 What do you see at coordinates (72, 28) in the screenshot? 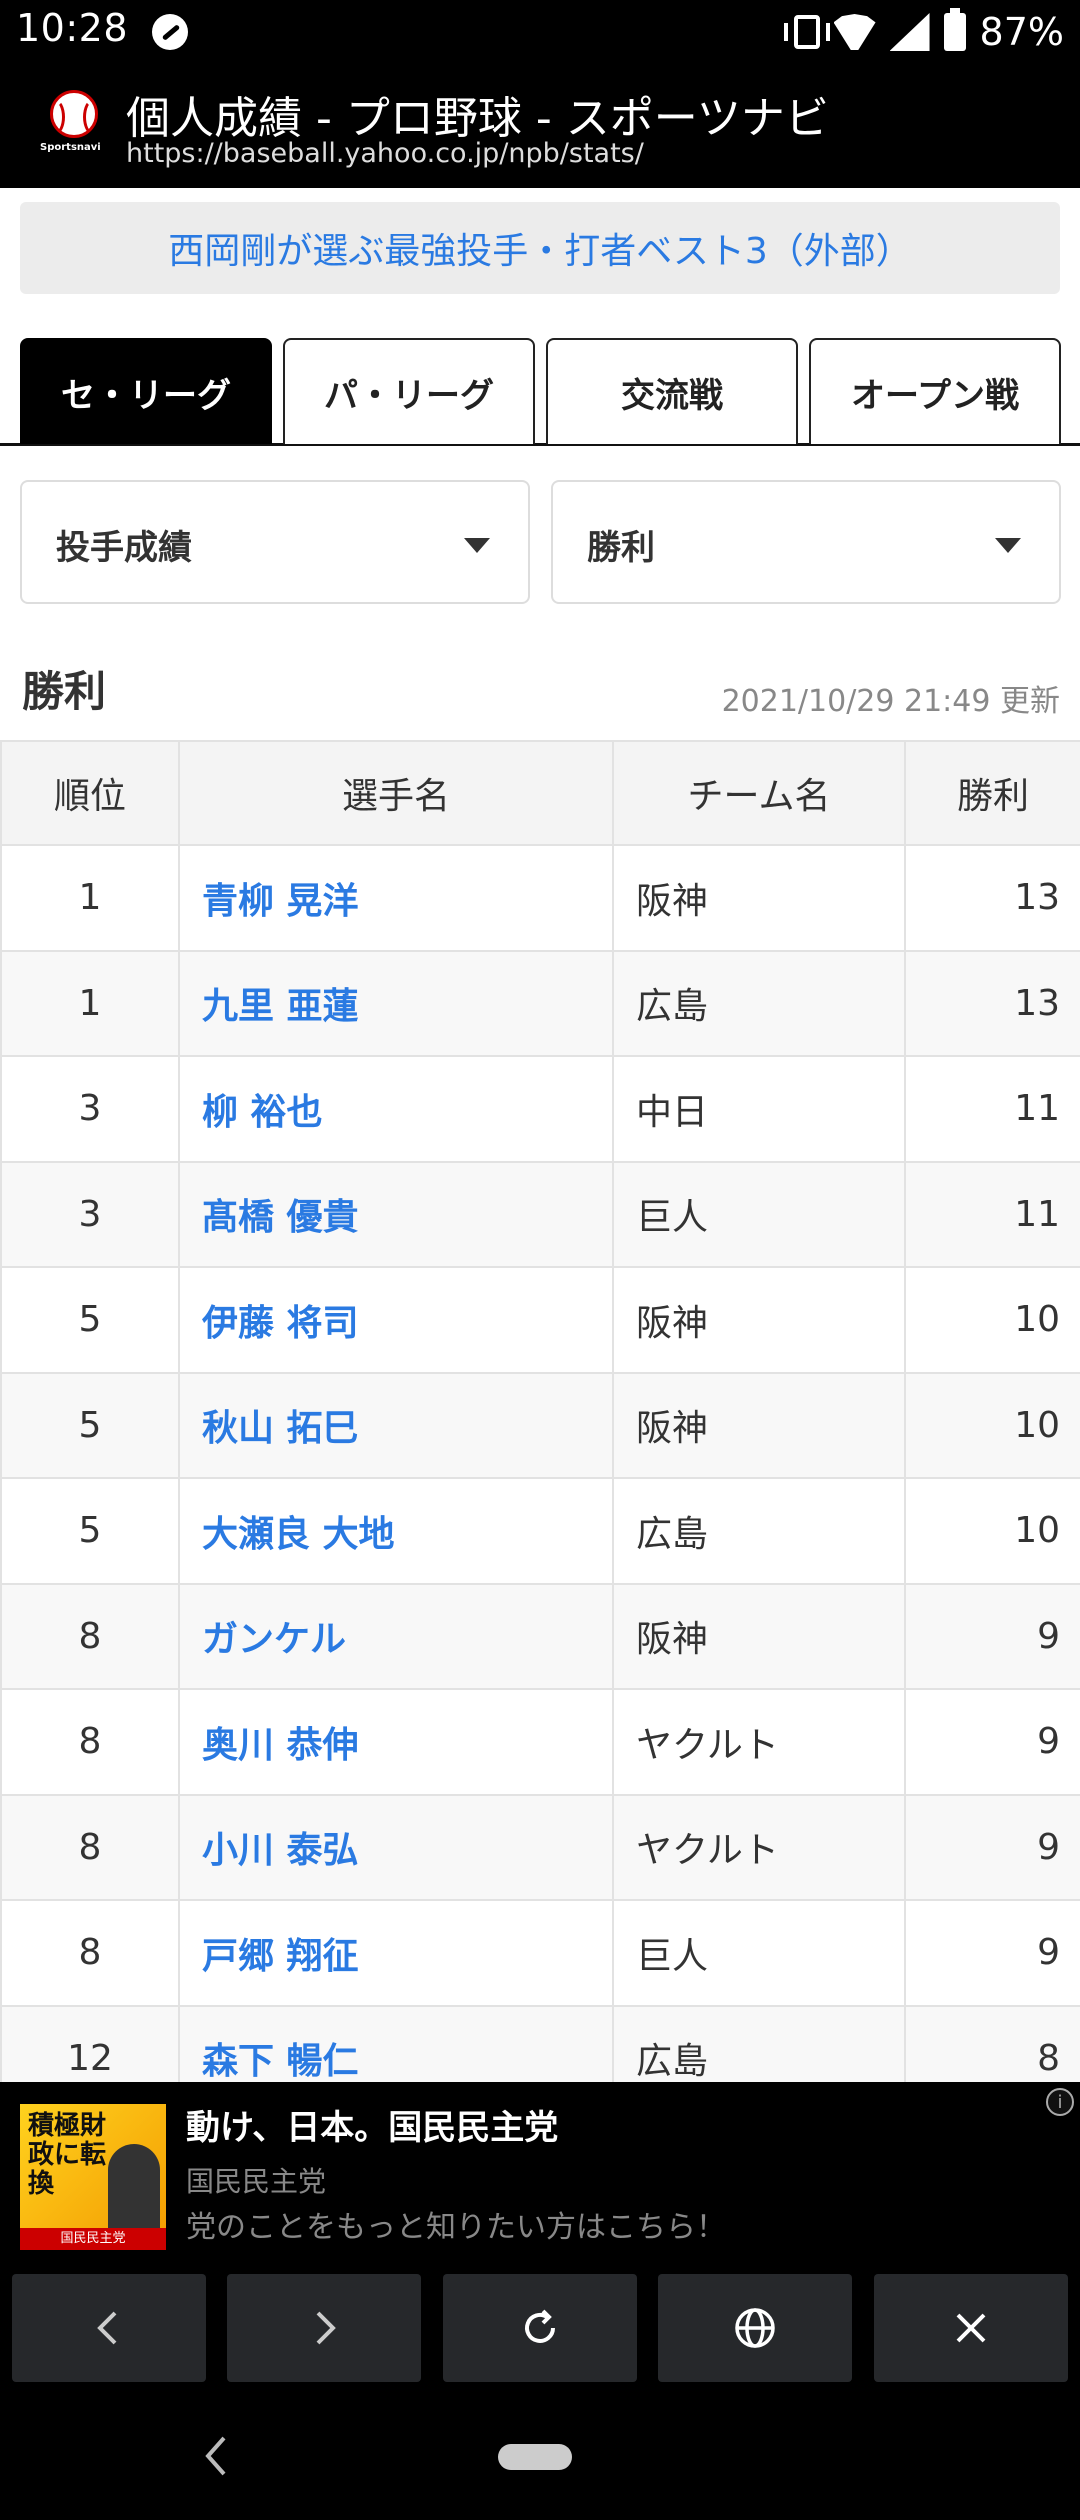
I see `status-time: 10:28` at bounding box center [72, 28].